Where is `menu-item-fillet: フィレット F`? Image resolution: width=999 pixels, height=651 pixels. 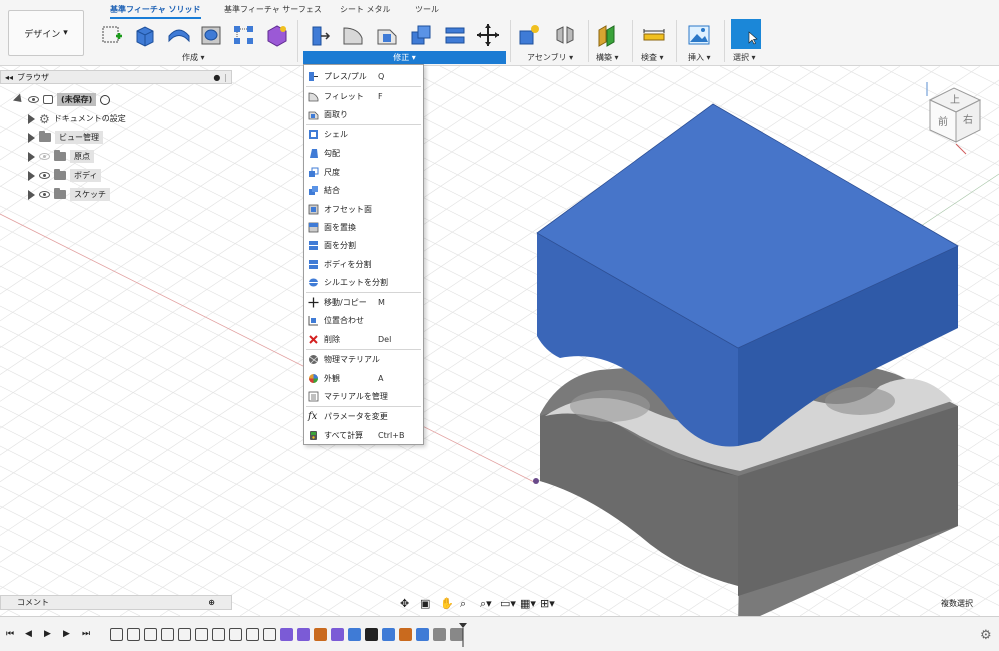
menu-item-fillet: フィレット F is located at coordinates (363, 96).